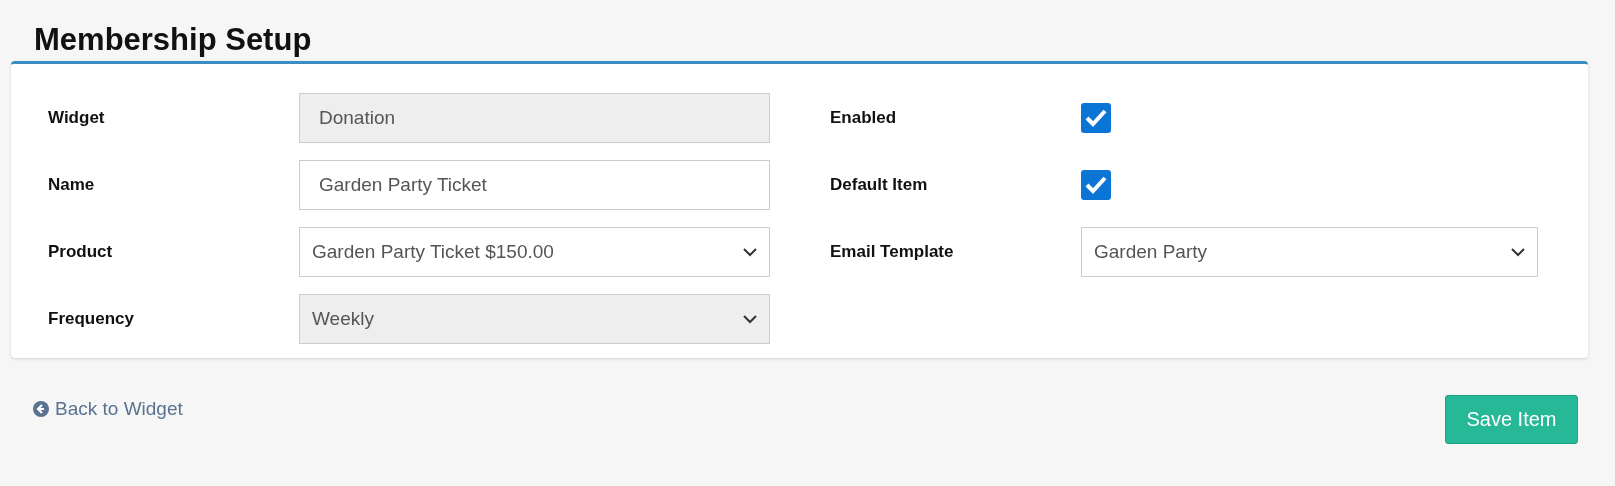  Describe the element at coordinates (892, 252) in the screenshot. I see `field-label: Email Template` at that location.